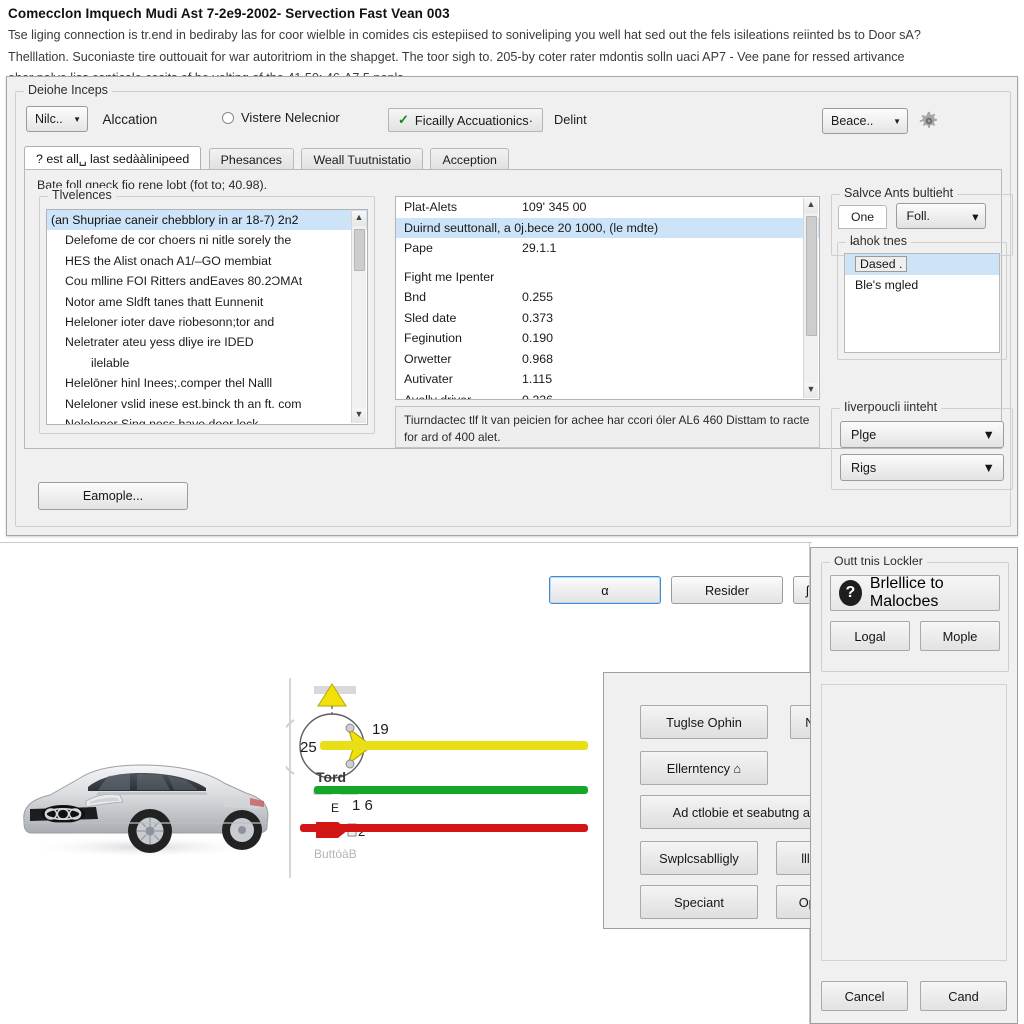 The height and width of the screenshot is (1024, 1024). Describe the element at coordinates (878, 241) in the screenshot. I see `ahok-tnes-legend: l̵ahok tnes` at that location.